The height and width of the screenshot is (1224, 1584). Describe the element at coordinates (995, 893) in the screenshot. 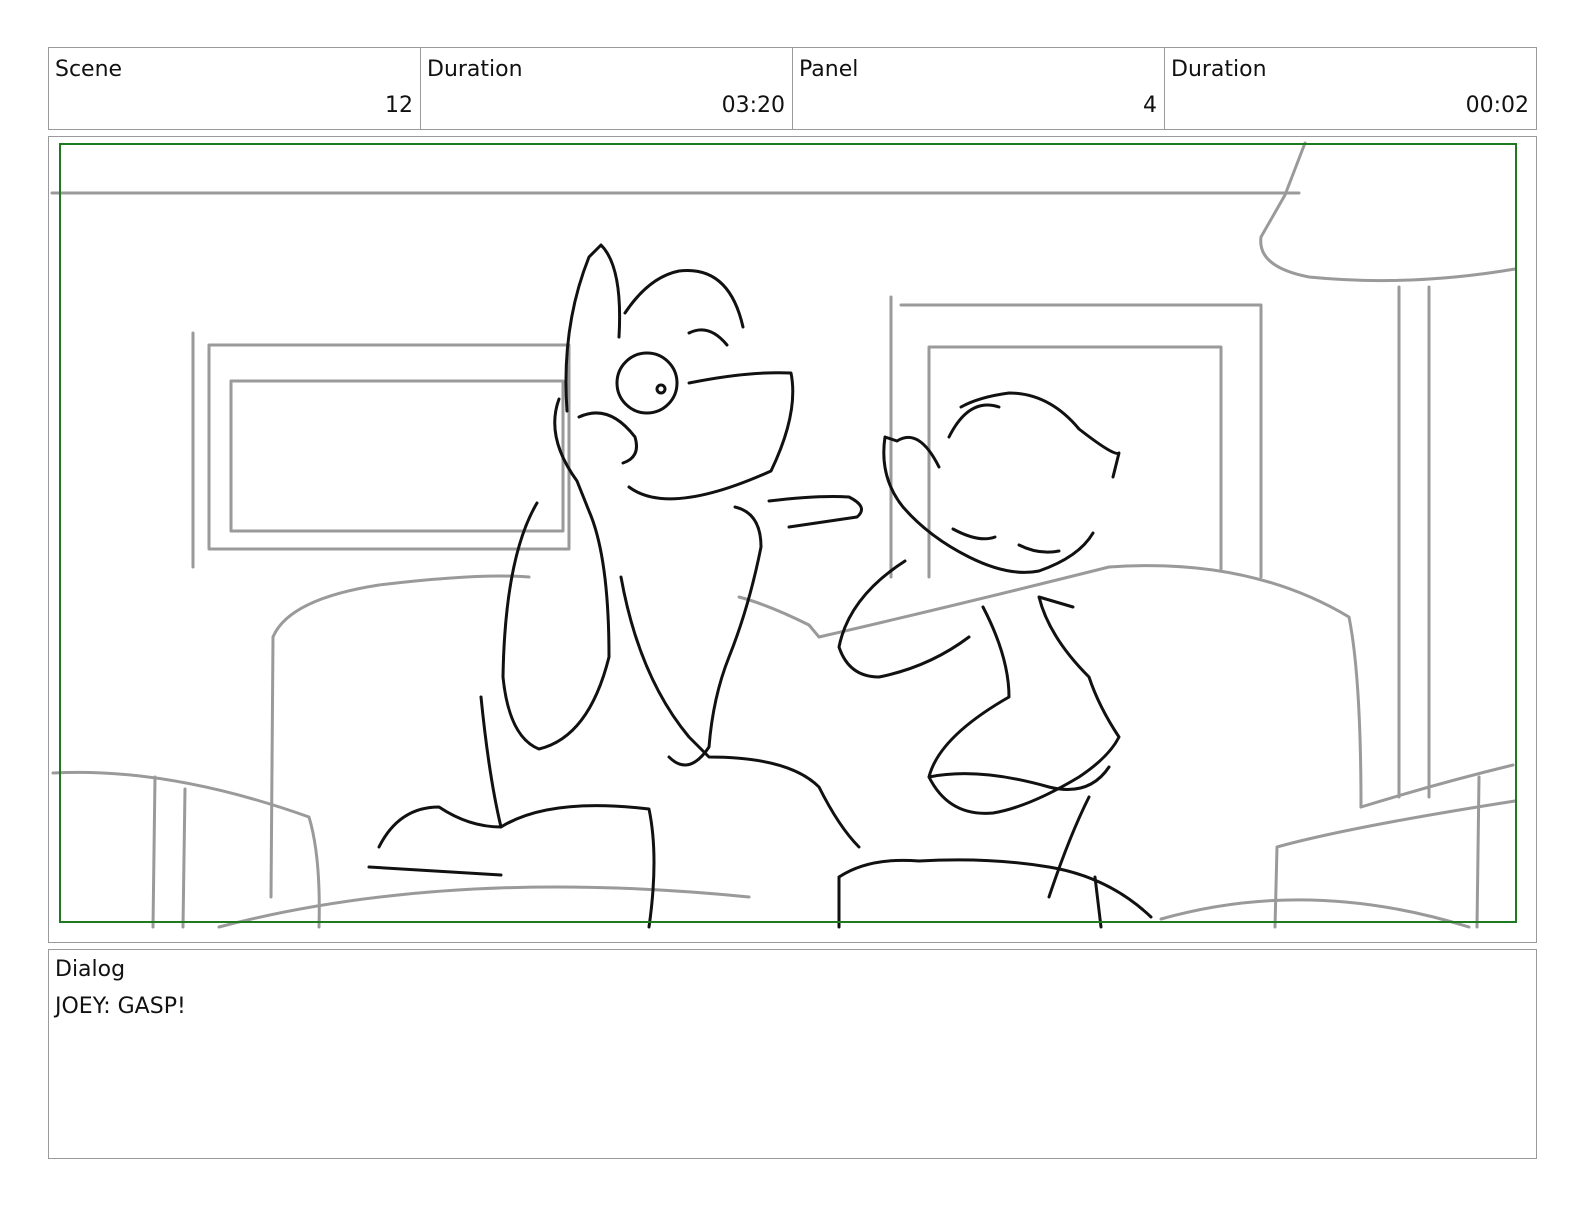

I see `cat-legs` at that location.